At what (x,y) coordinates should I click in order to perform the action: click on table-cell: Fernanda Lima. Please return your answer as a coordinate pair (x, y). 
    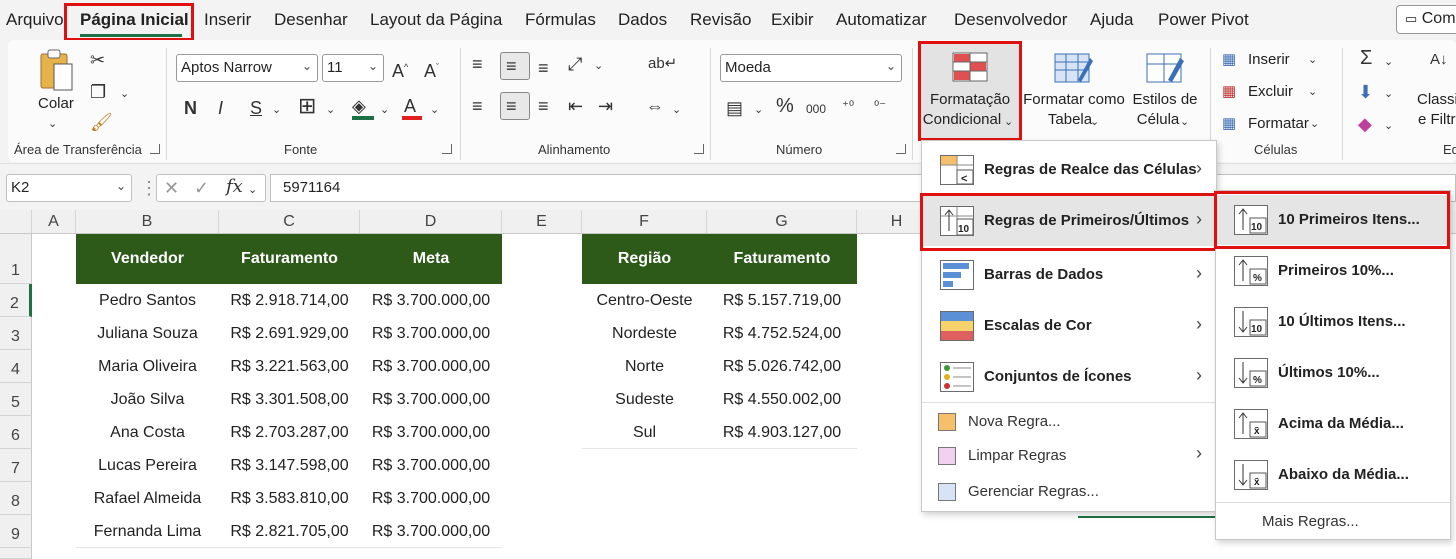
    Looking at the image, I should click on (147, 531).